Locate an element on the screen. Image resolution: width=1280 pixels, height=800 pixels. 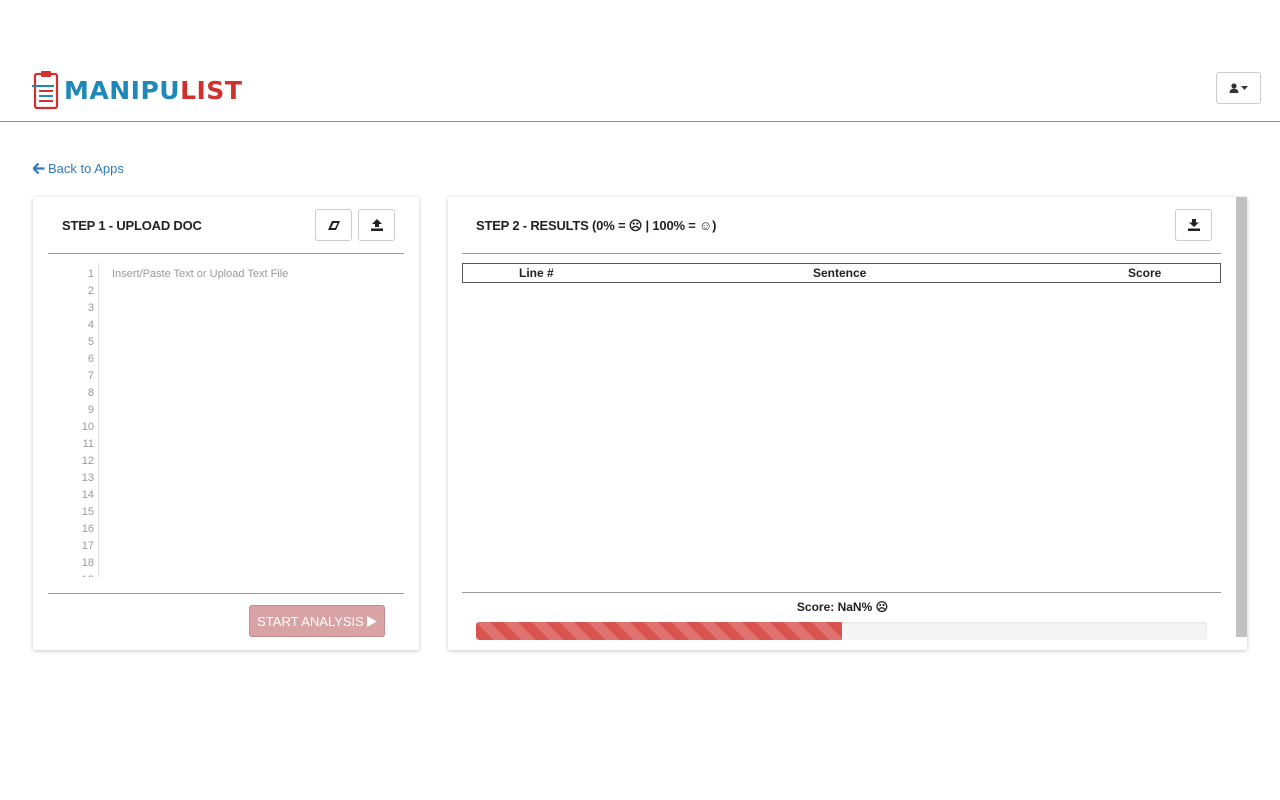
score-progress-bar is located at coordinates (841, 631).